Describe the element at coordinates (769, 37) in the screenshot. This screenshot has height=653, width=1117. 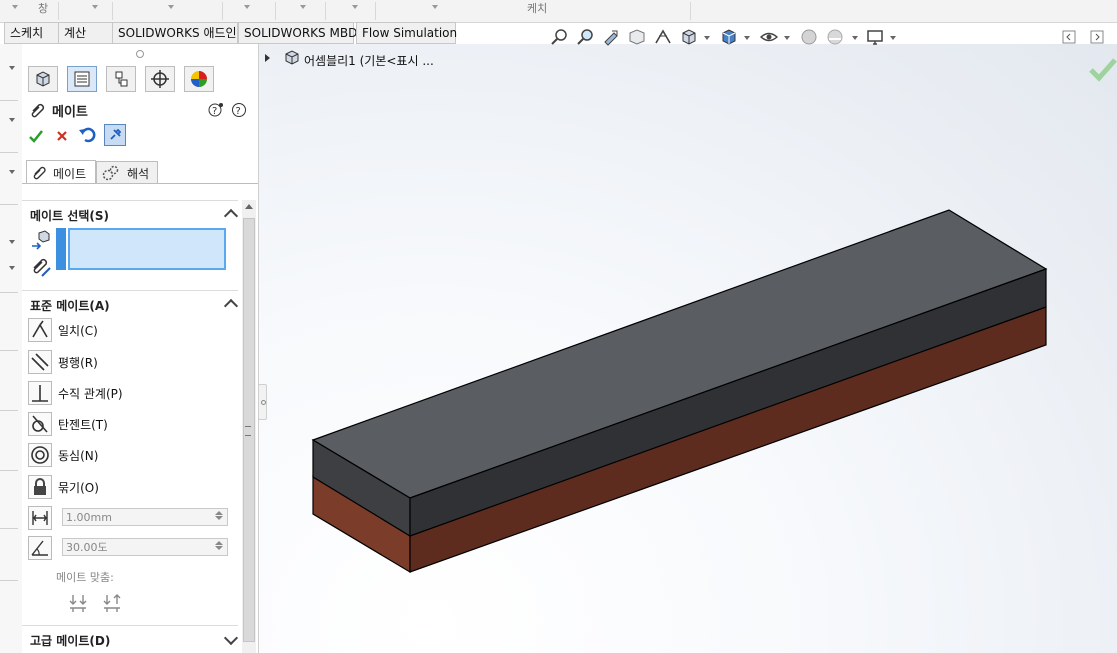
I see `hide-show-items-icon` at that location.